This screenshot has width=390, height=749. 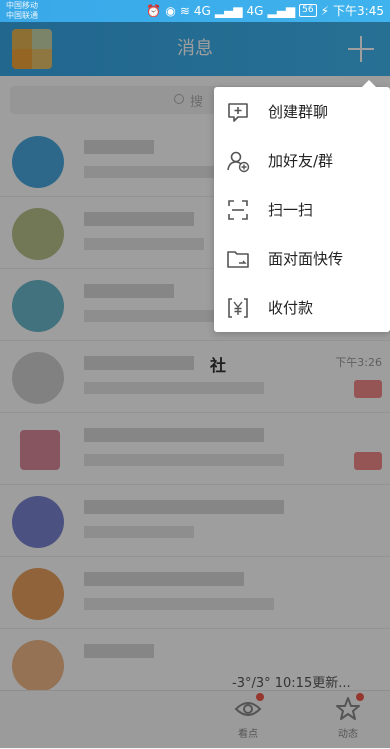 I want to click on create-group-chat-icon, so click(x=238, y=112).